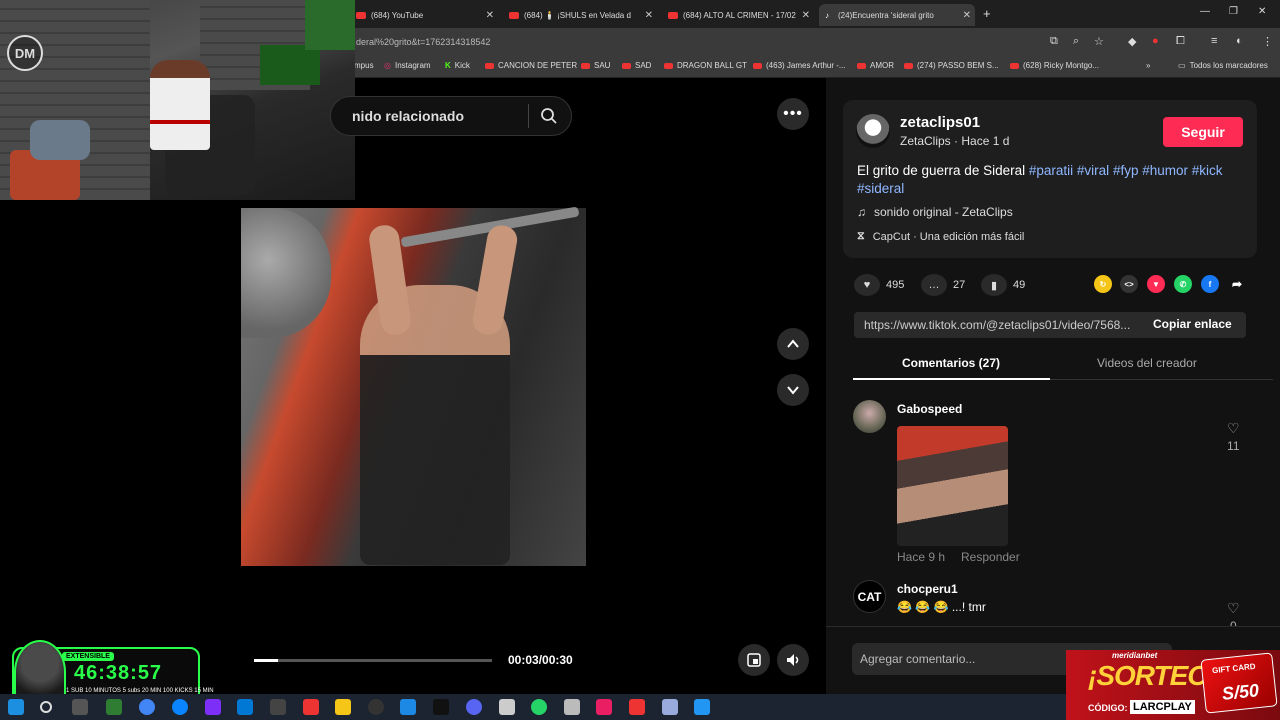 Image resolution: width=1280 pixels, height=720 pixels. Describe the element at coordinates (1054, 41) in the screenshot. I see `cast-icon: ⧉` at that location.